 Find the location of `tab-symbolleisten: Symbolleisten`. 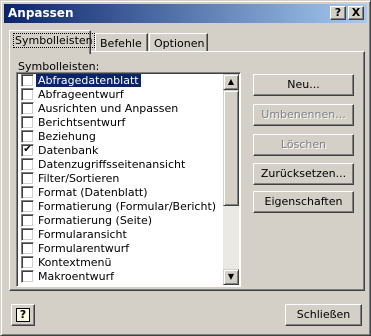

tab-symbolleisten: Symbolleisten is located at coordinates (52, 42).